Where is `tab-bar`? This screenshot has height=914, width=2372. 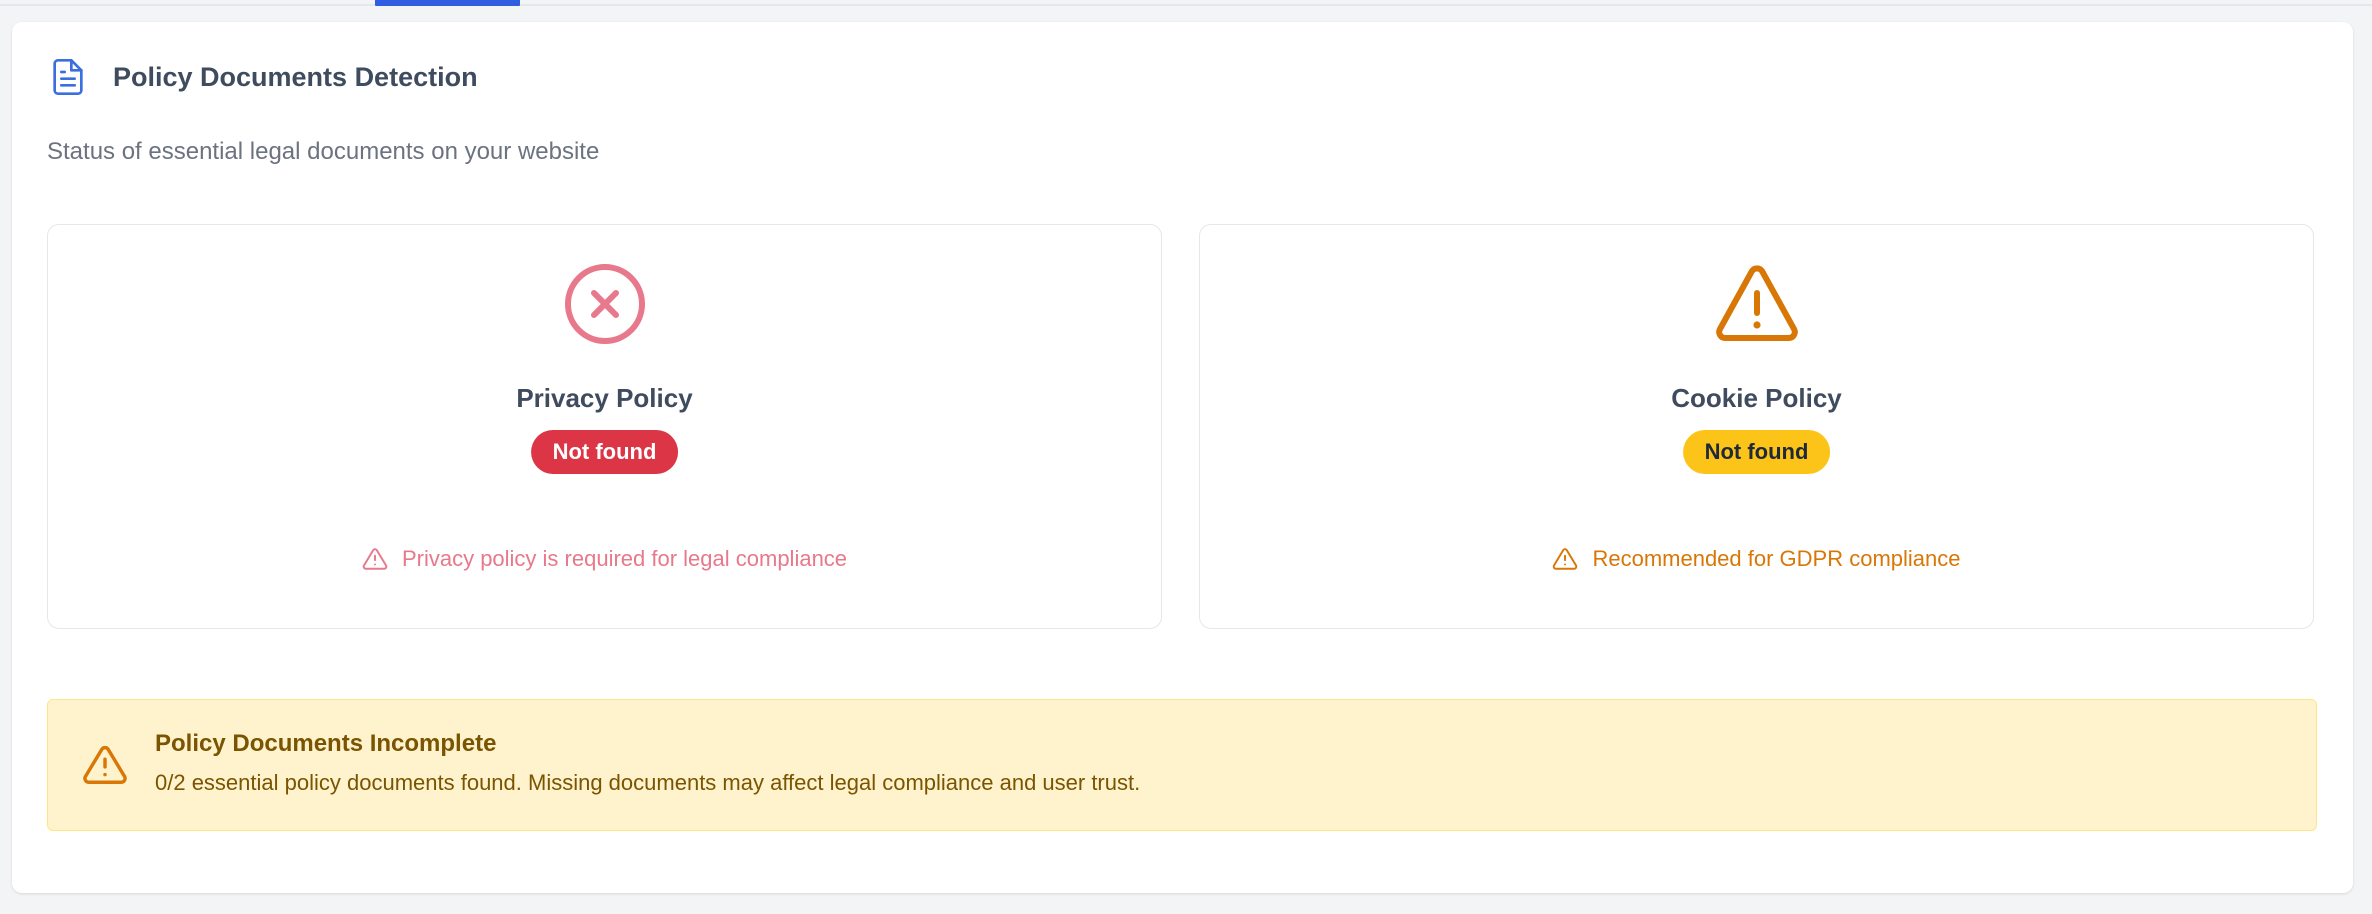 tab-bar is located at coordinates (1186, 3).